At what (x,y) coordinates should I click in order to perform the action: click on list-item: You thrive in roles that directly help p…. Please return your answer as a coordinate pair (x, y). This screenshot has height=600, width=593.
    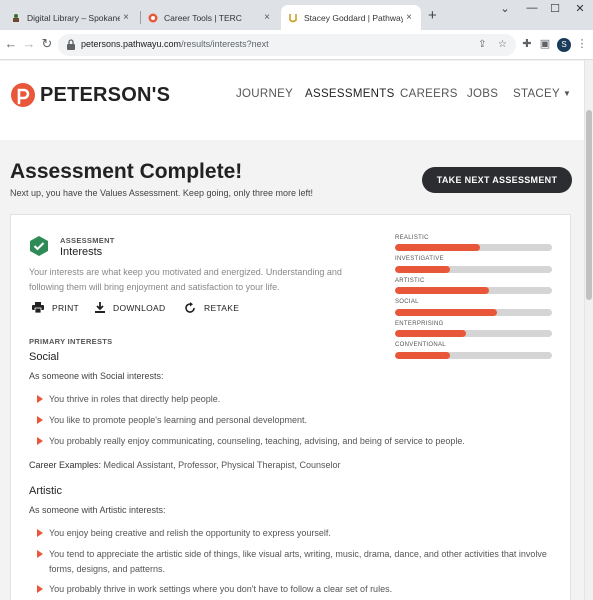
    Looking at the image, I should click on (297, 399).